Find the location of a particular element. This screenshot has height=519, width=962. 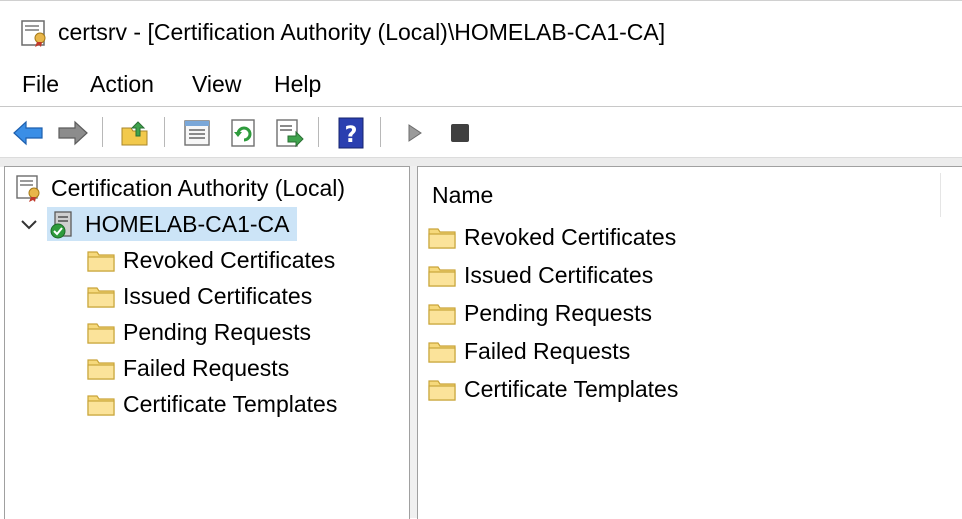

tree-label: Pending Requests is located at coordinates (217, 331).